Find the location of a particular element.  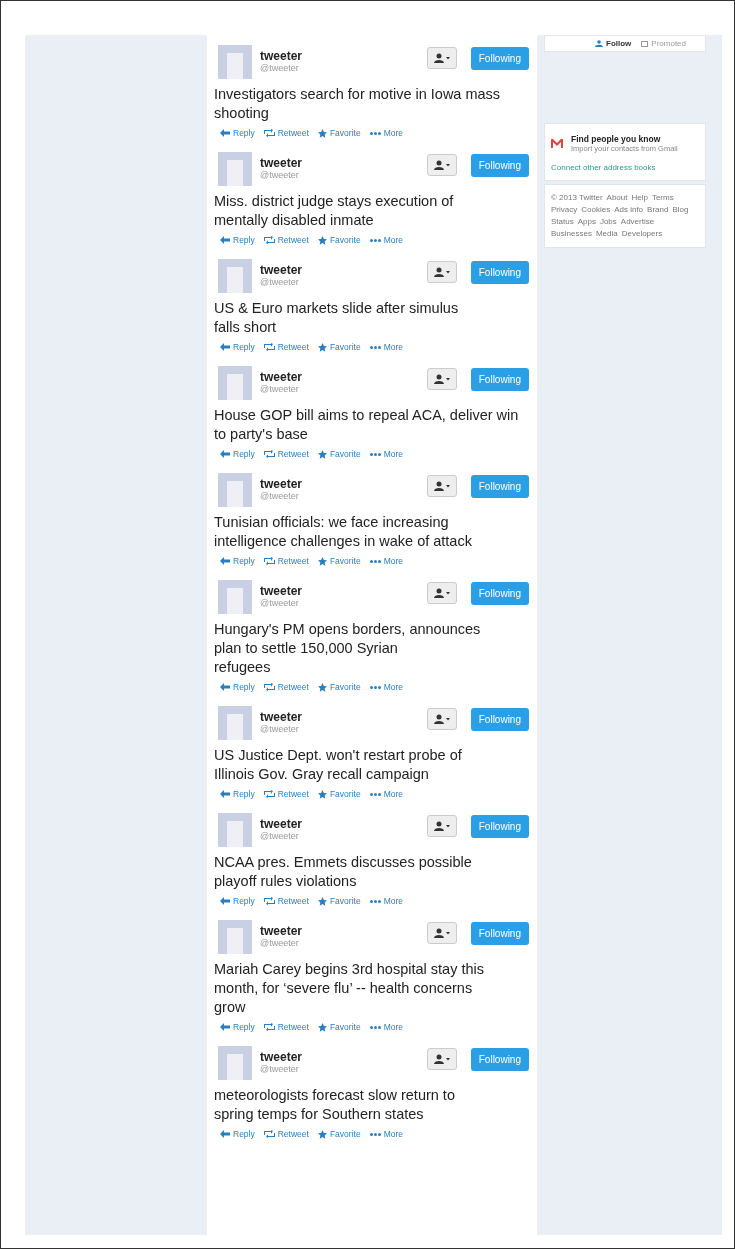

footer-link: About is located at coordinates (617, 198).